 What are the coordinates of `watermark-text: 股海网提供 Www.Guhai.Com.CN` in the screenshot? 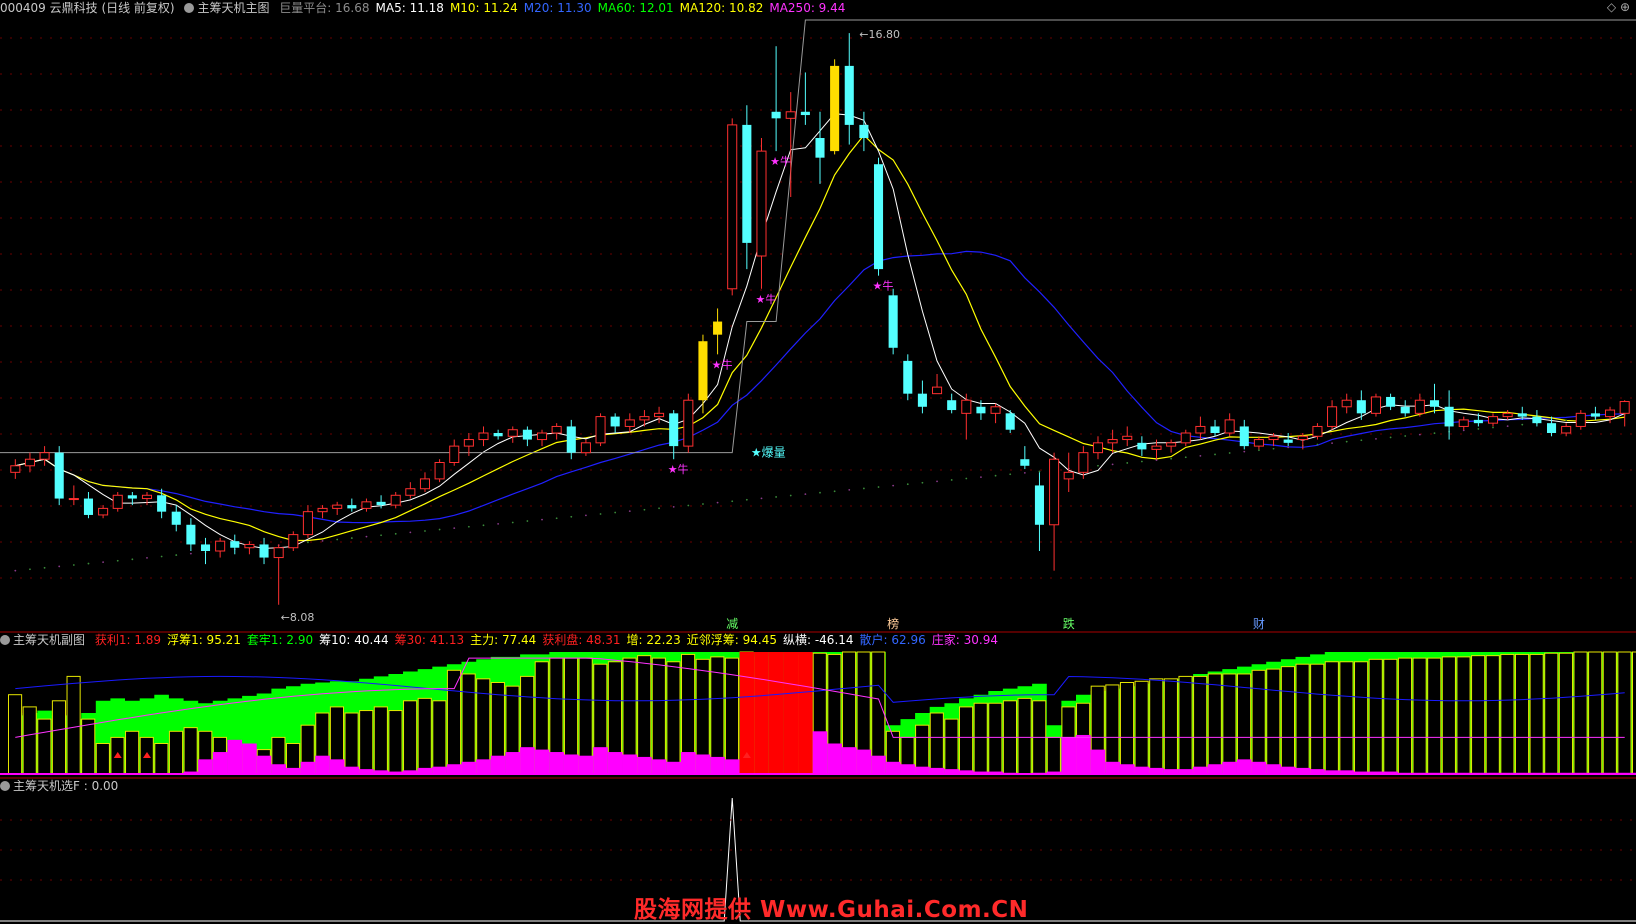 It's located at (831, 907).